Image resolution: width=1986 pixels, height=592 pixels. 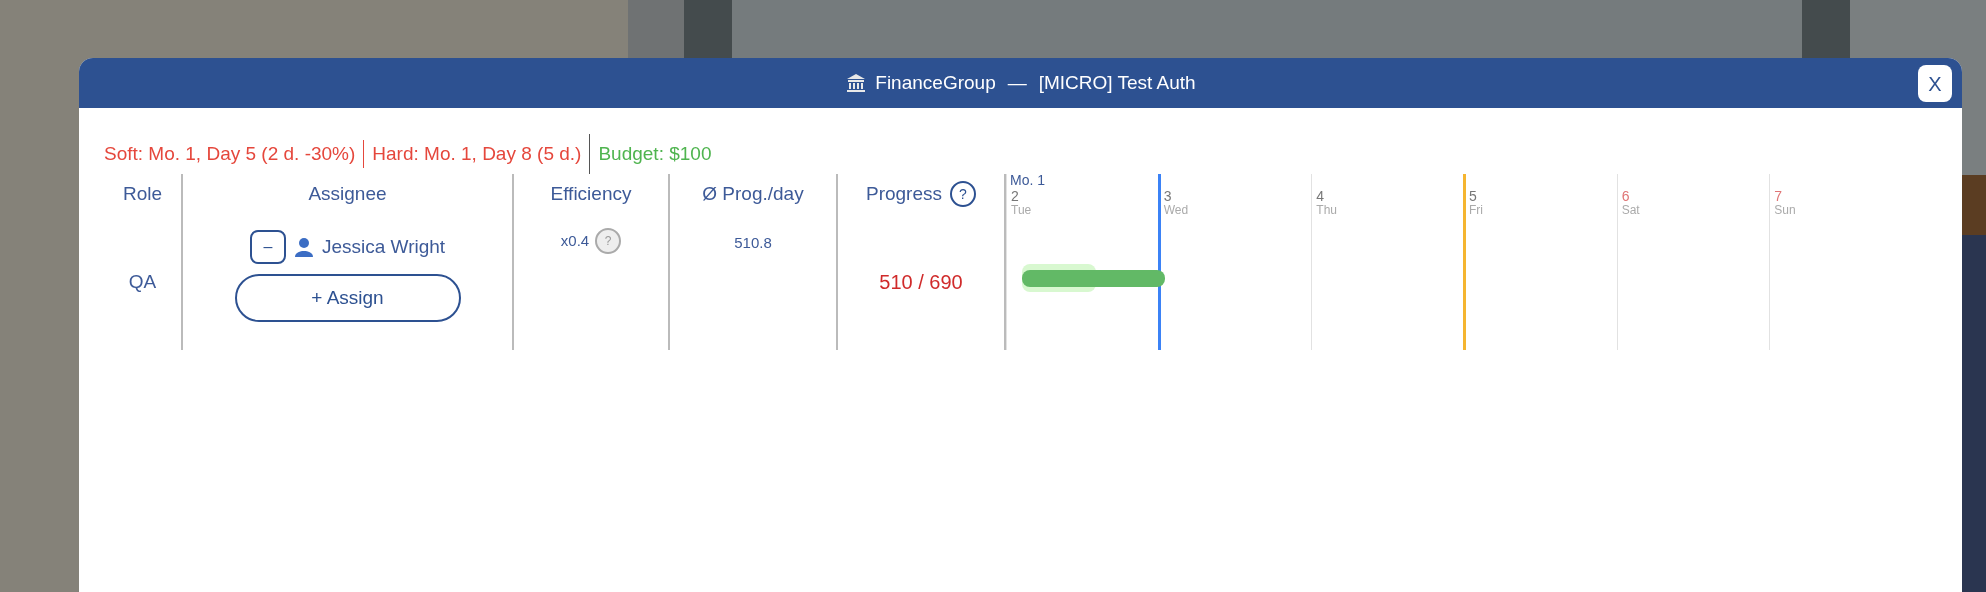 What do you see at coordinates (1631, 210) in the screenshot?
I see `weekday-label: Sat` at bounding box center [1631, 210].